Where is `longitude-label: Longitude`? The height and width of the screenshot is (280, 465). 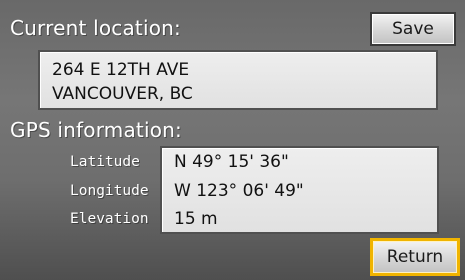
longitude-label: Longitude is located at coordinates (109, 191).